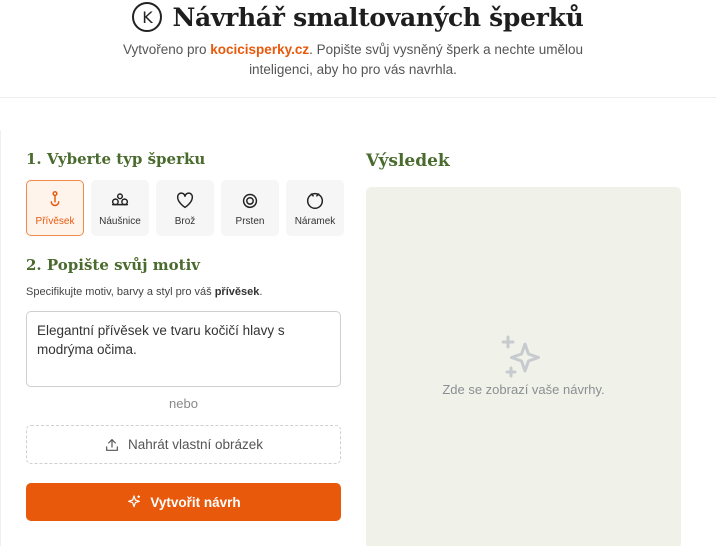 This screenshot has width=716, height=546. I want to click on type-option-ring: Prsten, so click(250, 208).